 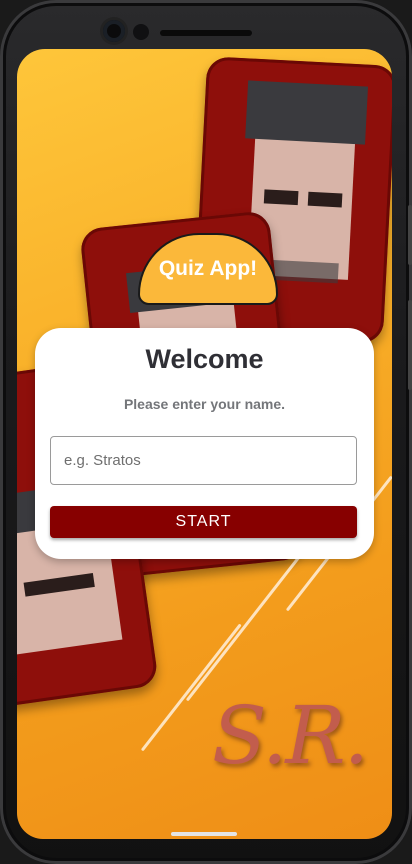 What do you see at coordinates (204, 834) in the screenshot?
I see `home-indicator` at bounding box center [204, 834].